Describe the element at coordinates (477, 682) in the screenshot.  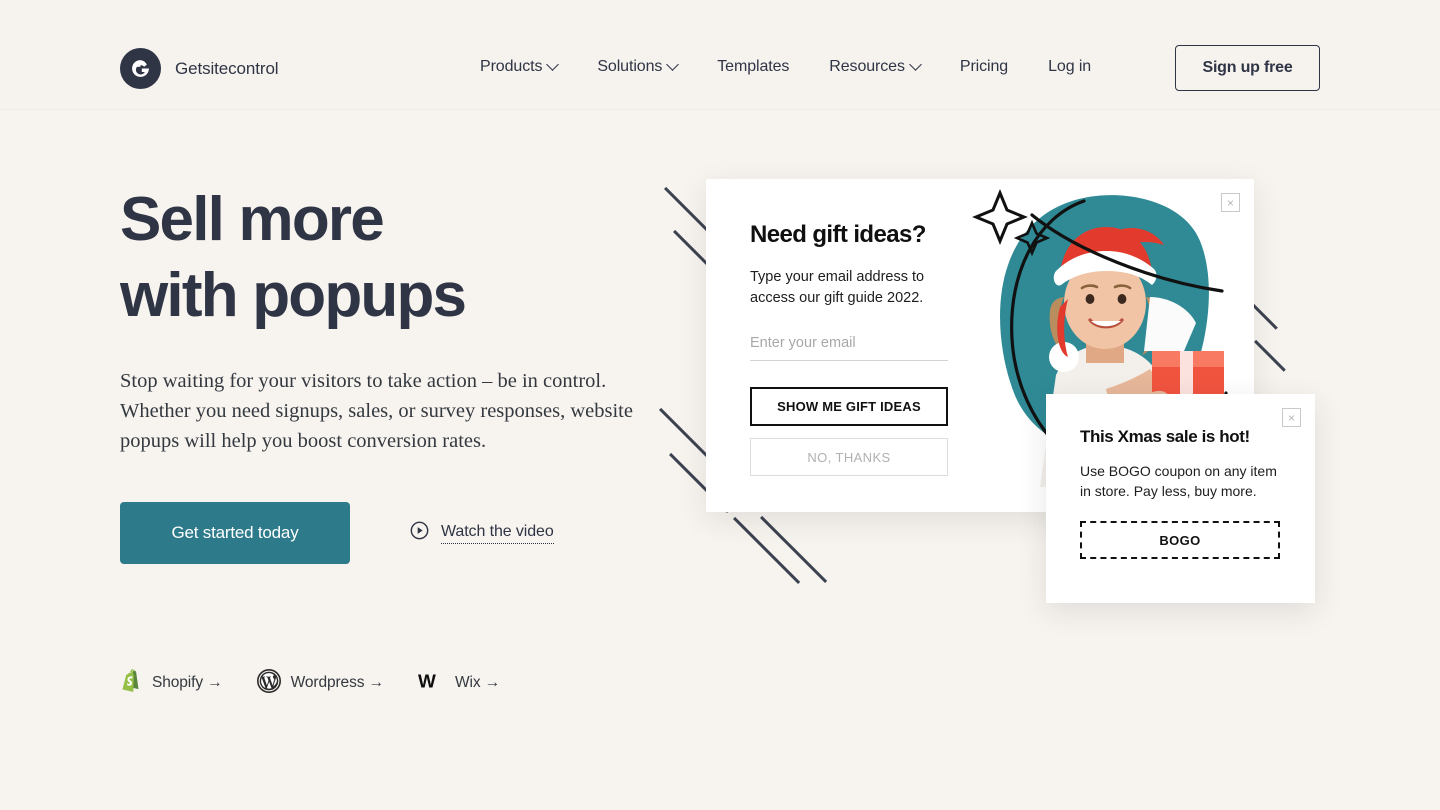
I see `integration-label: Wix →` at that location.